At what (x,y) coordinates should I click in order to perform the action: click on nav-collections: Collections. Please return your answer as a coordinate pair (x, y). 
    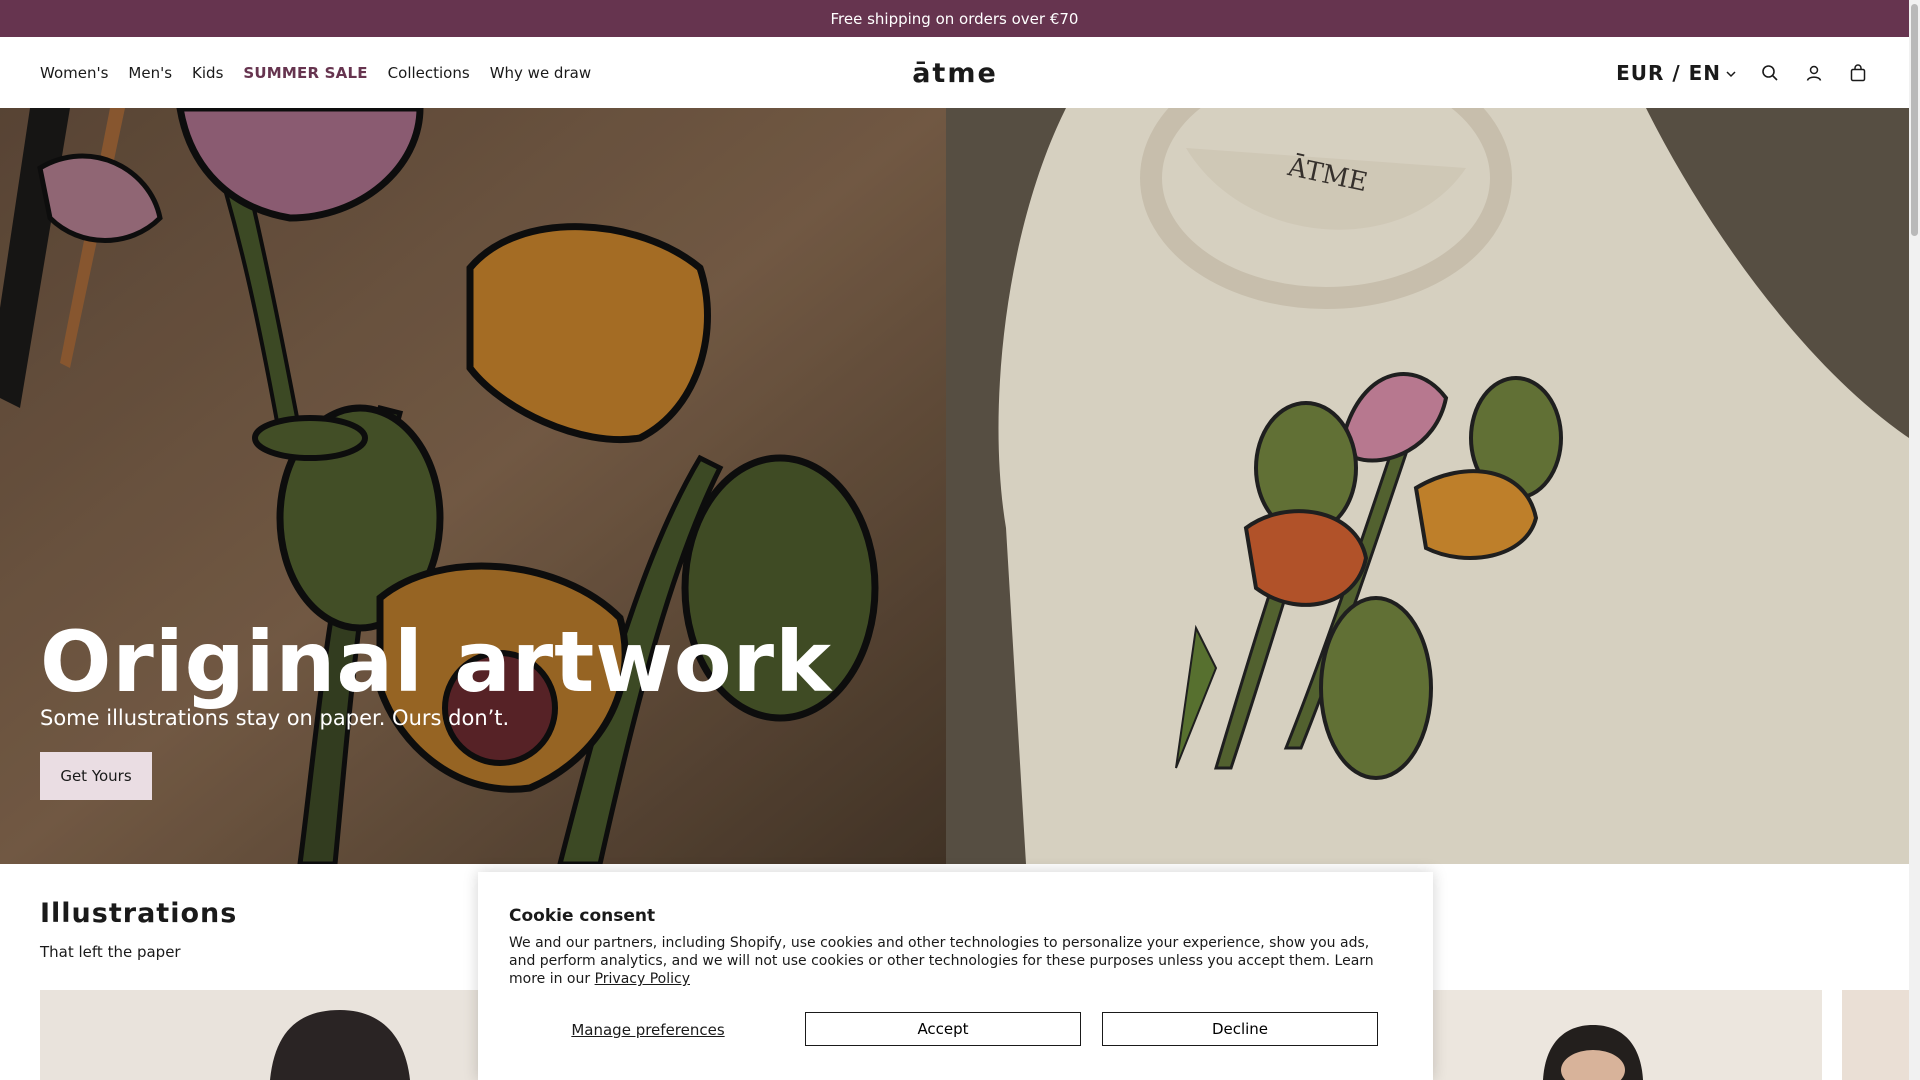
    Looking at the image, I should click on (429, 73).